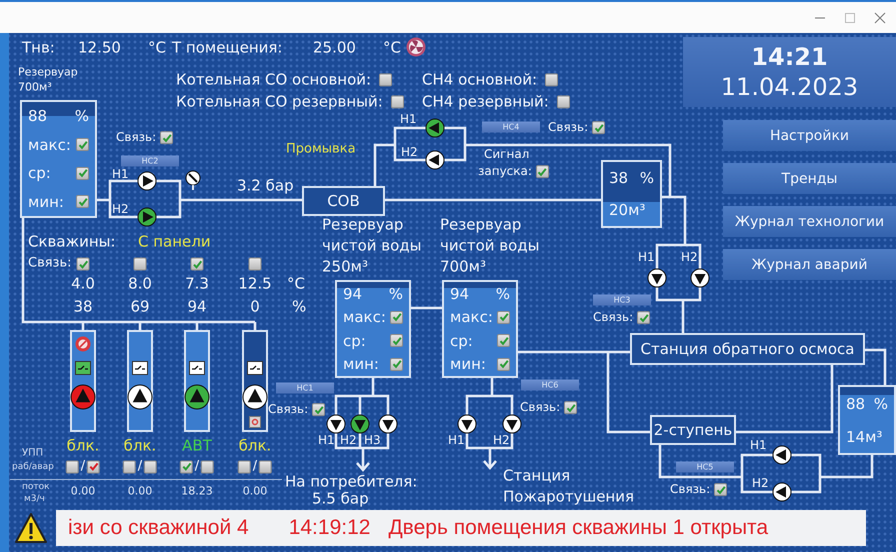 The height and width of the screenshot is (552, 896). What do you see at coordinates (174, 242) in the screenshot?
I see `control-source: С панели` at bounding box center [174, 242].